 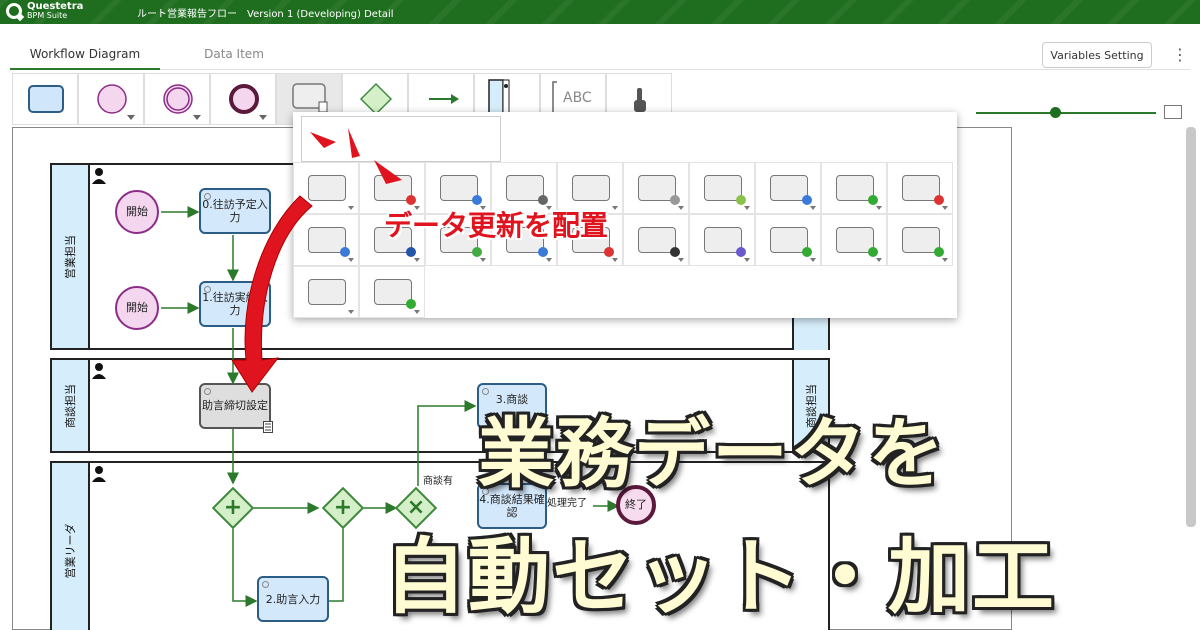 What do you see at coordinates (577, 98) in the screenshot?
I see `abc-label: ABC` at bounding box center [577, 98].